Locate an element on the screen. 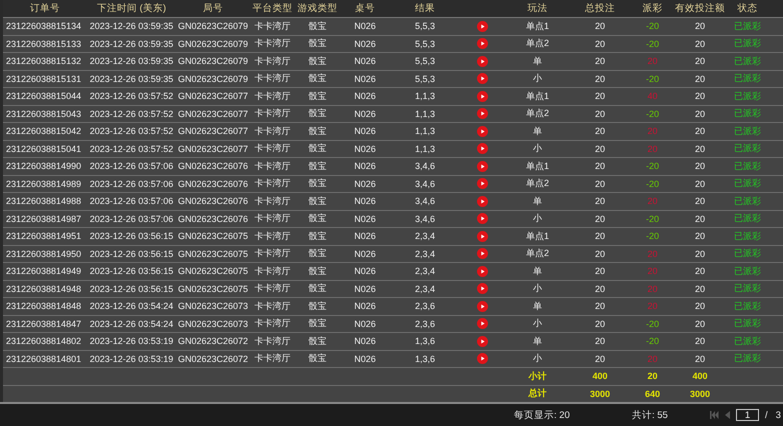 Image resolution: width=783 pixels, height=426 pixels. dice-result: 3,4,6 is located at coordinates (425, 201).